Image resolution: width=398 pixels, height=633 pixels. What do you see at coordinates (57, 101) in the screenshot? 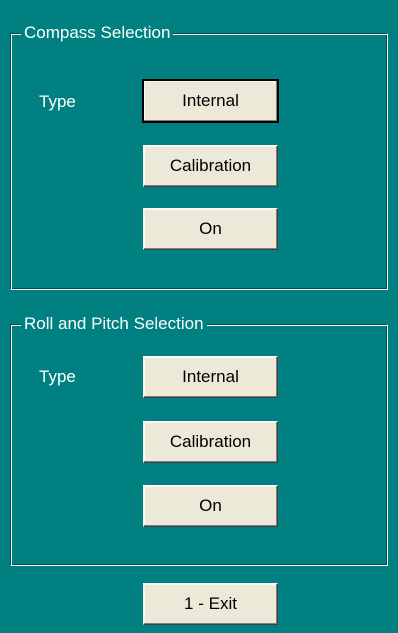
I see `compass-type-label: Type` at bounding box center [57, 101].